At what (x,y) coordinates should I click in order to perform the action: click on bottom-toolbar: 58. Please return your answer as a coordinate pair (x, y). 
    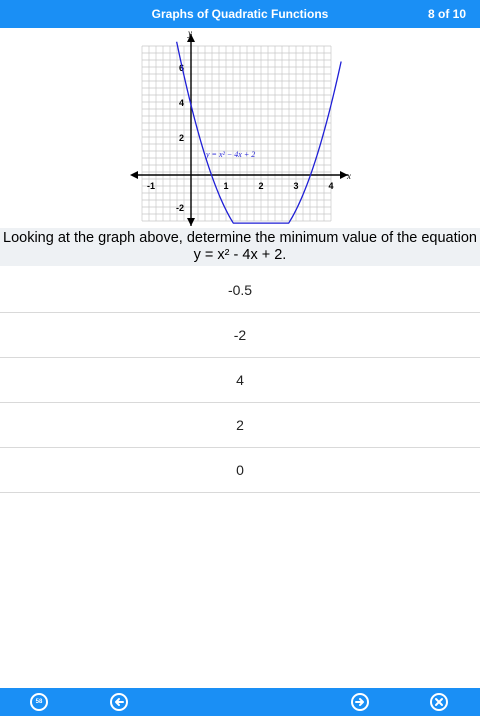
    Looking at the image, I should click on (240, 702).